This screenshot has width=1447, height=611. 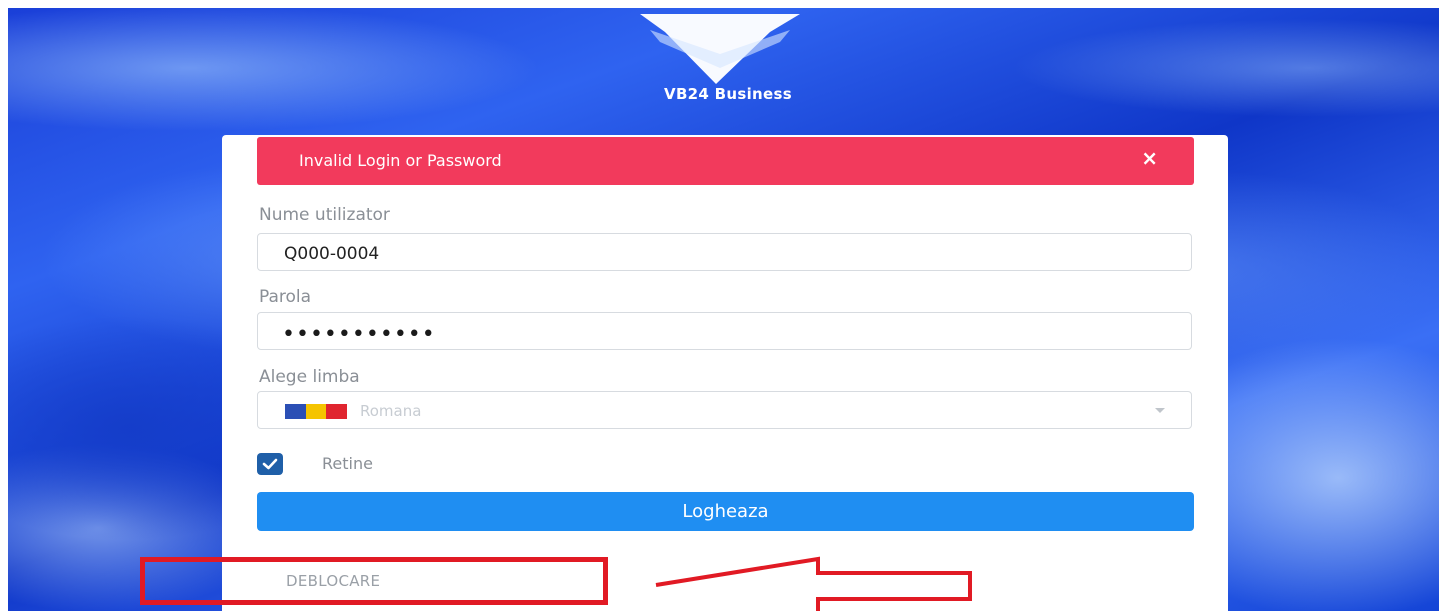 I want to click on password-label: Parola, so click(x=285, y=297).